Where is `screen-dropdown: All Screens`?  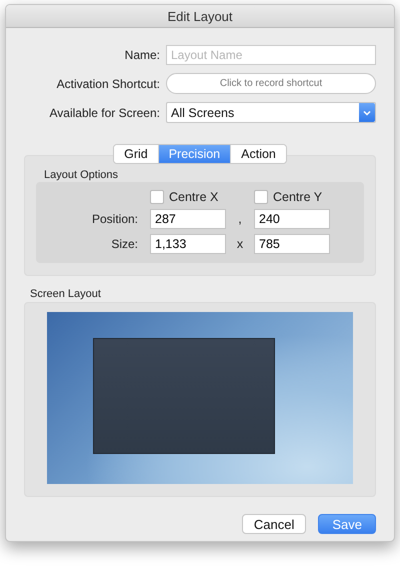
screen-dropdown: All Screens is located at coordinates (271, 112).